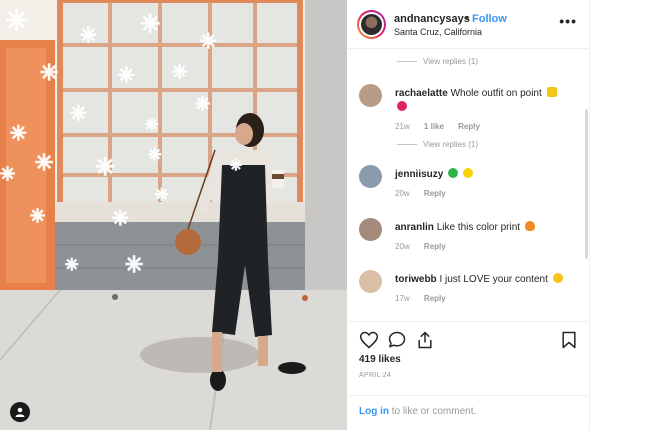 The image size is (650, 430). I want to click on comment-age: 17w, so click(402, 298).